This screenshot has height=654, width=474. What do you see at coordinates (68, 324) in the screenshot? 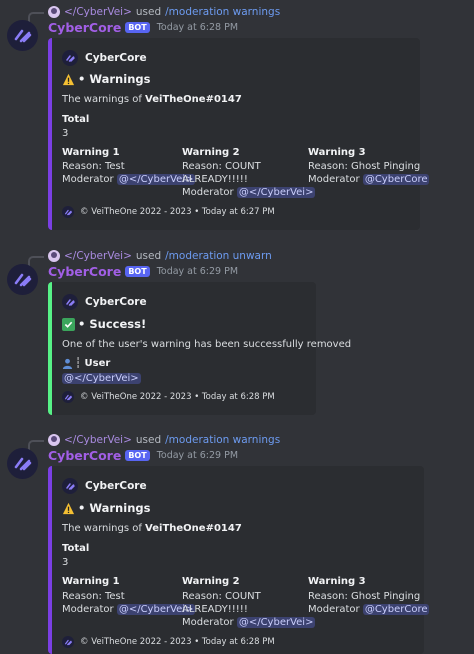
I see `check-icon` at bounding box center [68, 324].